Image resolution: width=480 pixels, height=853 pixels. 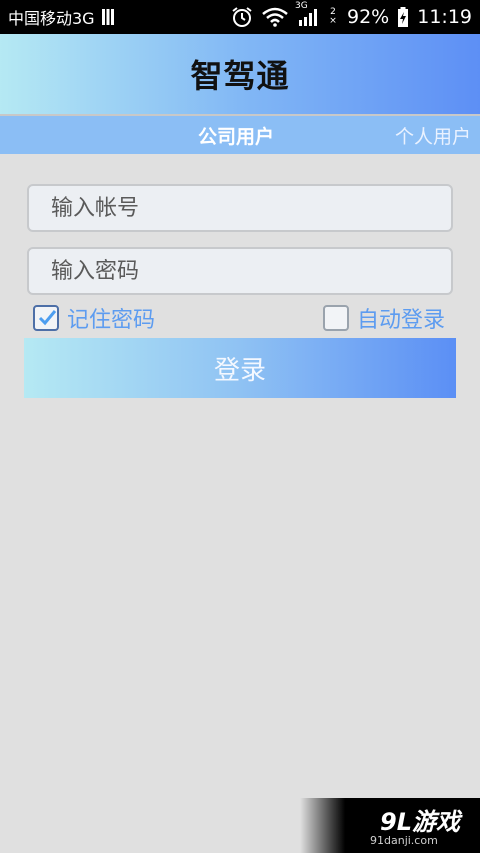 I want to click on checkmark-icon, so click(x=47, y=318).